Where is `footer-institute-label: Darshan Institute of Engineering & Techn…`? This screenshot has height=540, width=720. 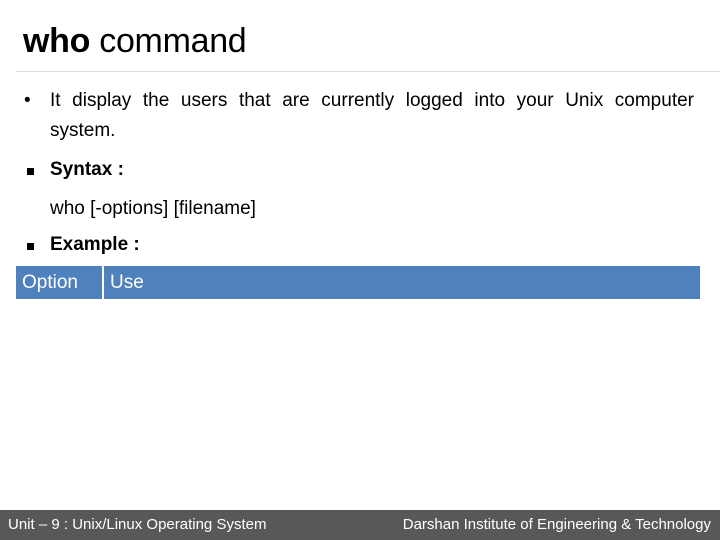 footer-institute-label: Darshan Institute of Engineering & Techn… is located at coordinates (556, 524).